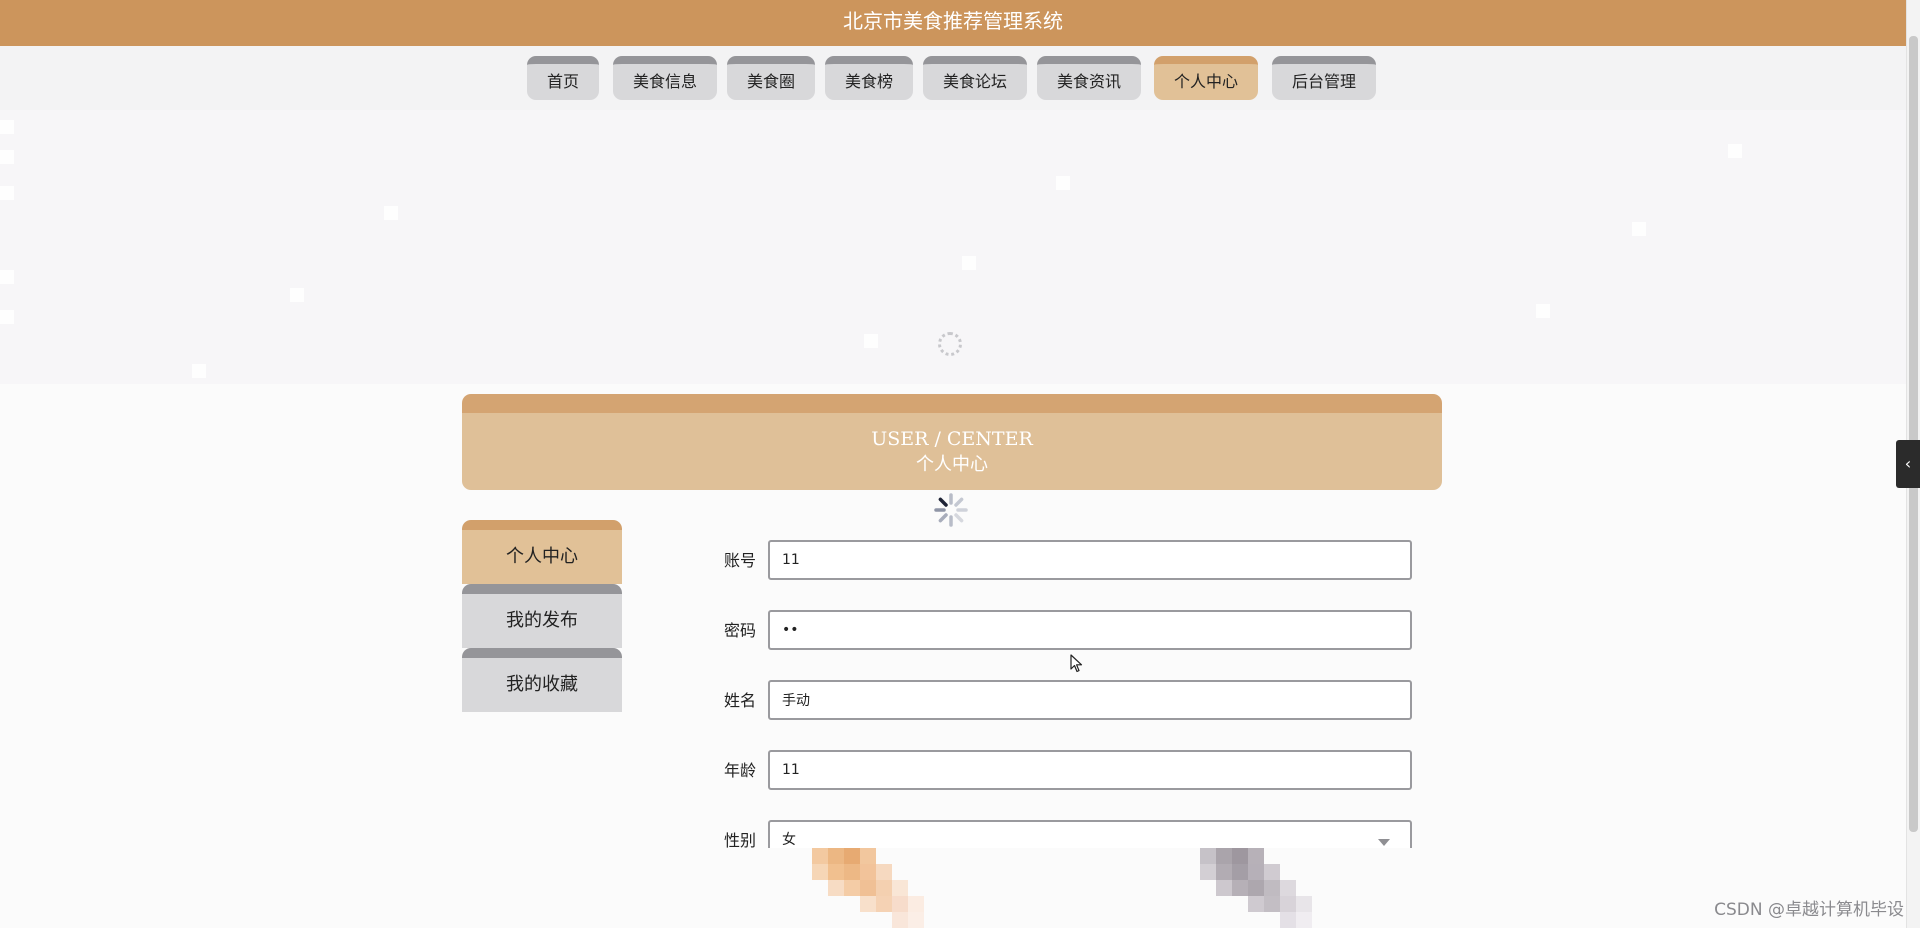 This screenshot has width=1920, height=928. I want to click on app-title: 北京市美食推荐管理系统, so click(953, 21).